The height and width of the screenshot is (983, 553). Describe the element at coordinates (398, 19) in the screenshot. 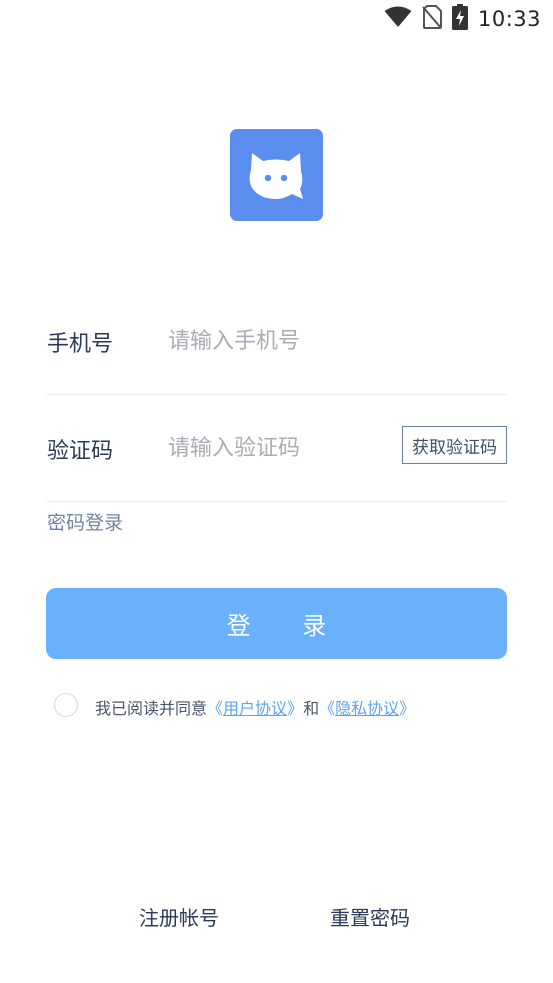

I see `wifi-icon` at that location.